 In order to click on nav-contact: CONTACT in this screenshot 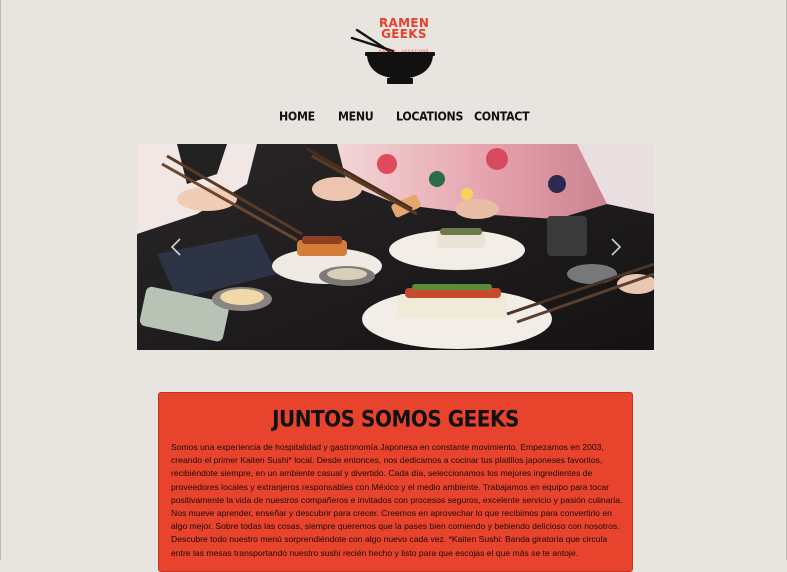, I will do `click(502, 116)`.